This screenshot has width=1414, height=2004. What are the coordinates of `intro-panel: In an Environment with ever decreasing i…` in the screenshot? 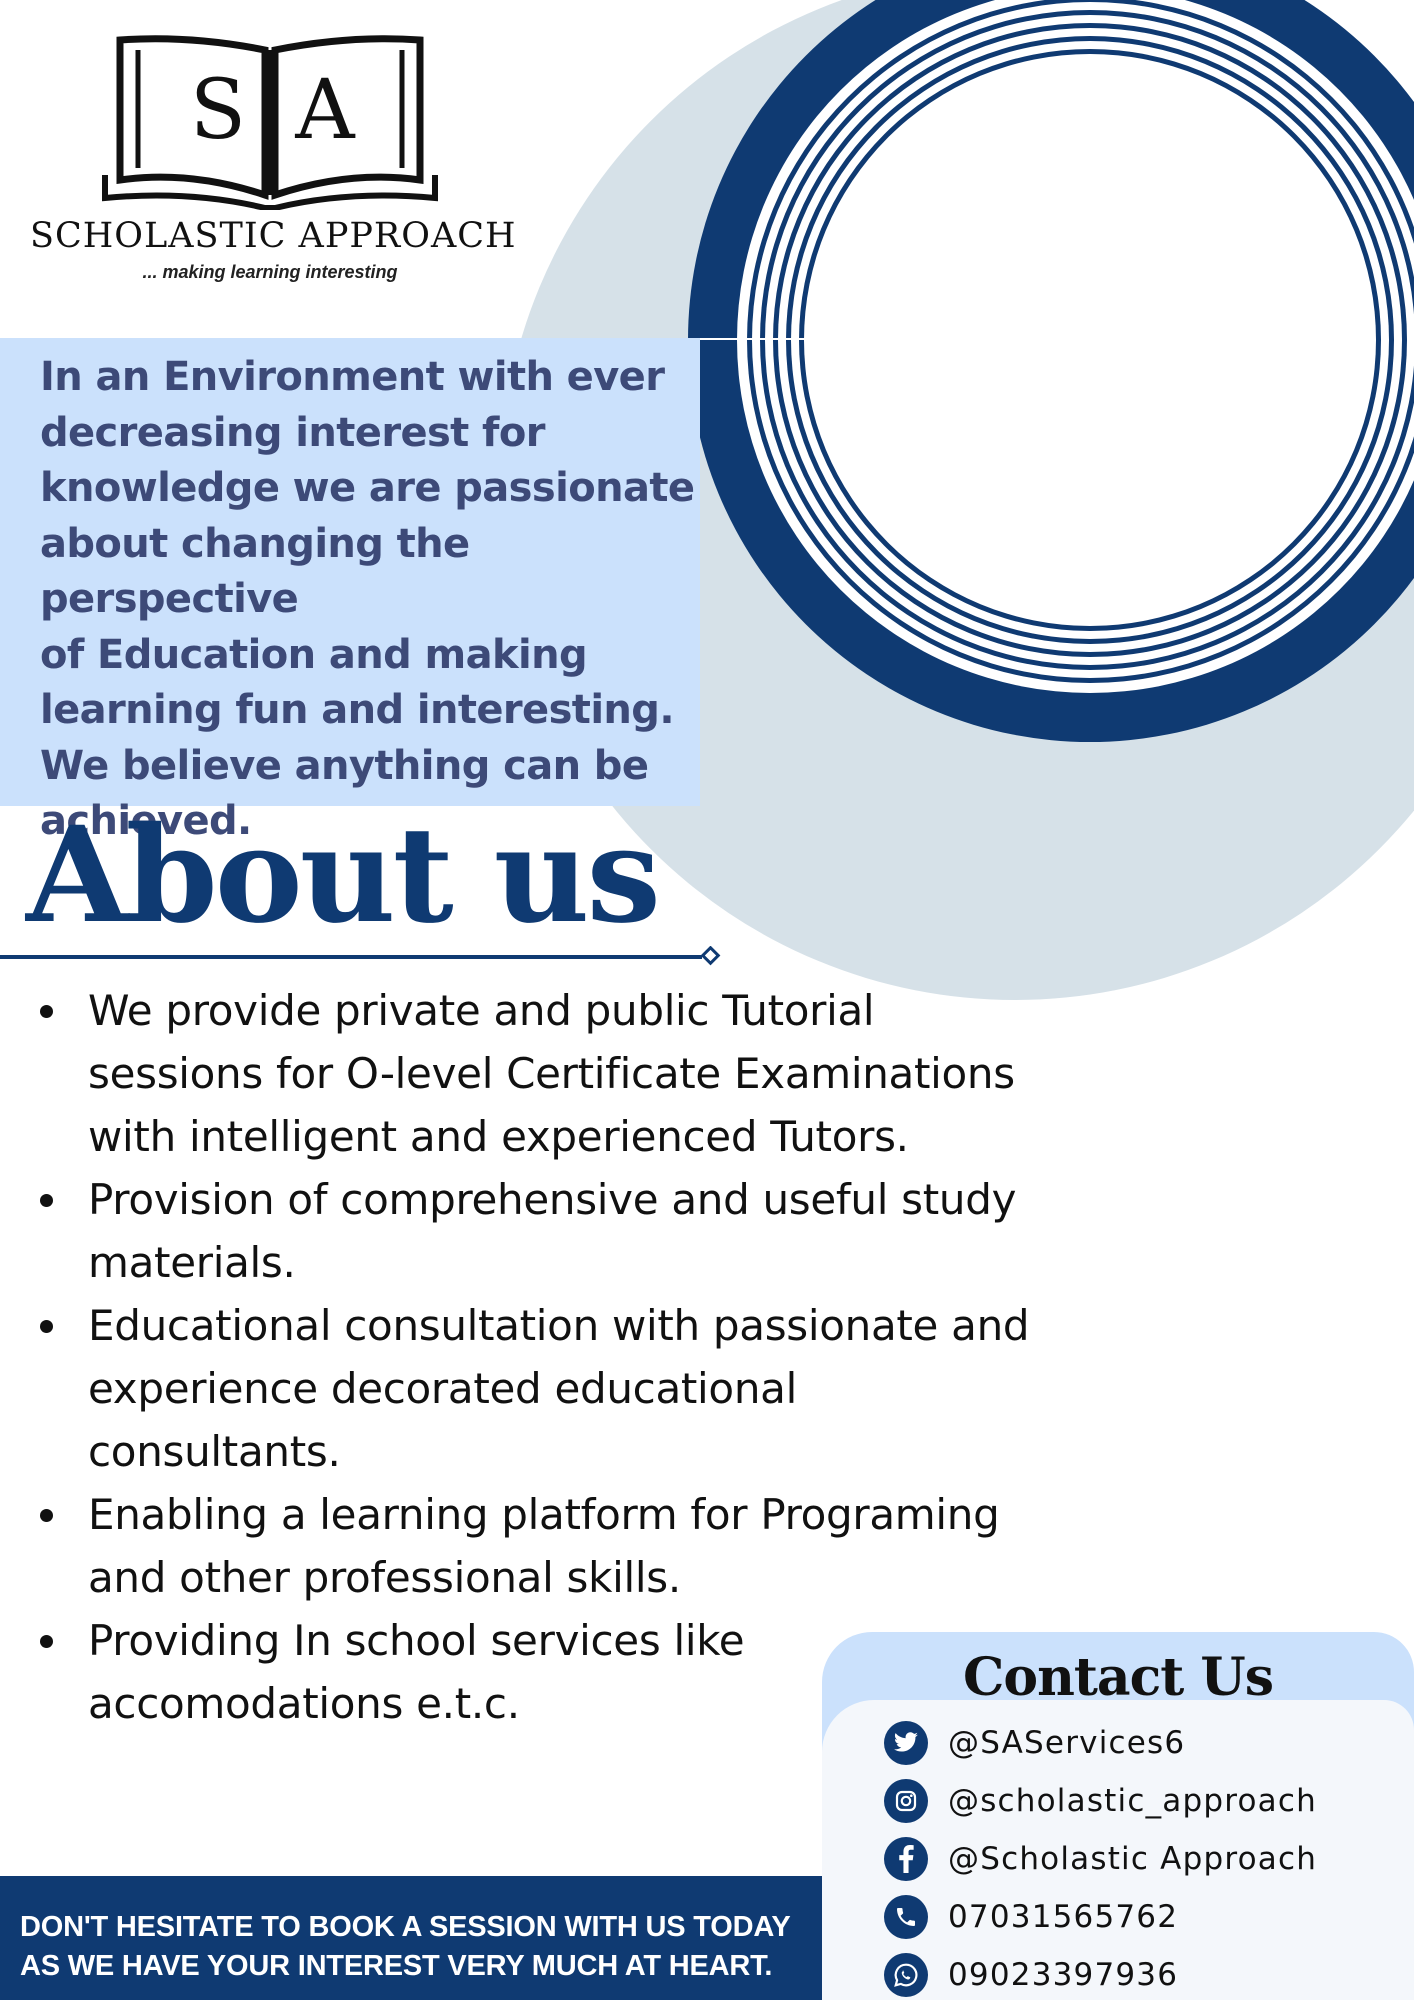 It's located at (350, 591).